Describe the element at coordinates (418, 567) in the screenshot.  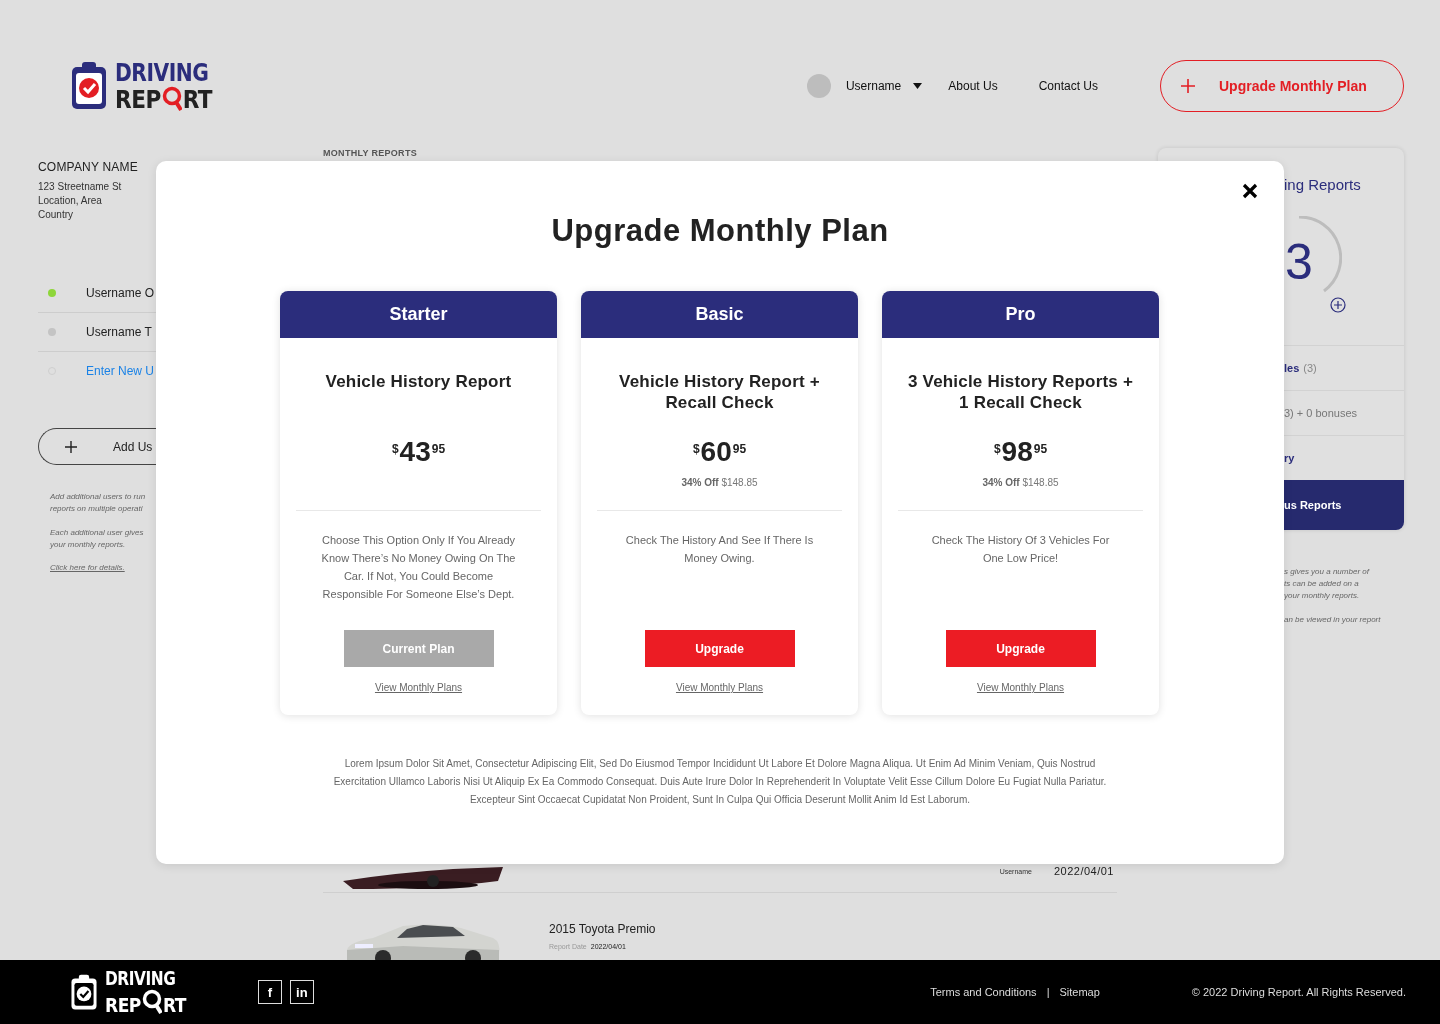
I see `plan-description: Choose This Option Only If You Already Know There’s No Money Owing On The Car. If Not, You Could Become Responsible For Someone Else’s Dept.` at that location.